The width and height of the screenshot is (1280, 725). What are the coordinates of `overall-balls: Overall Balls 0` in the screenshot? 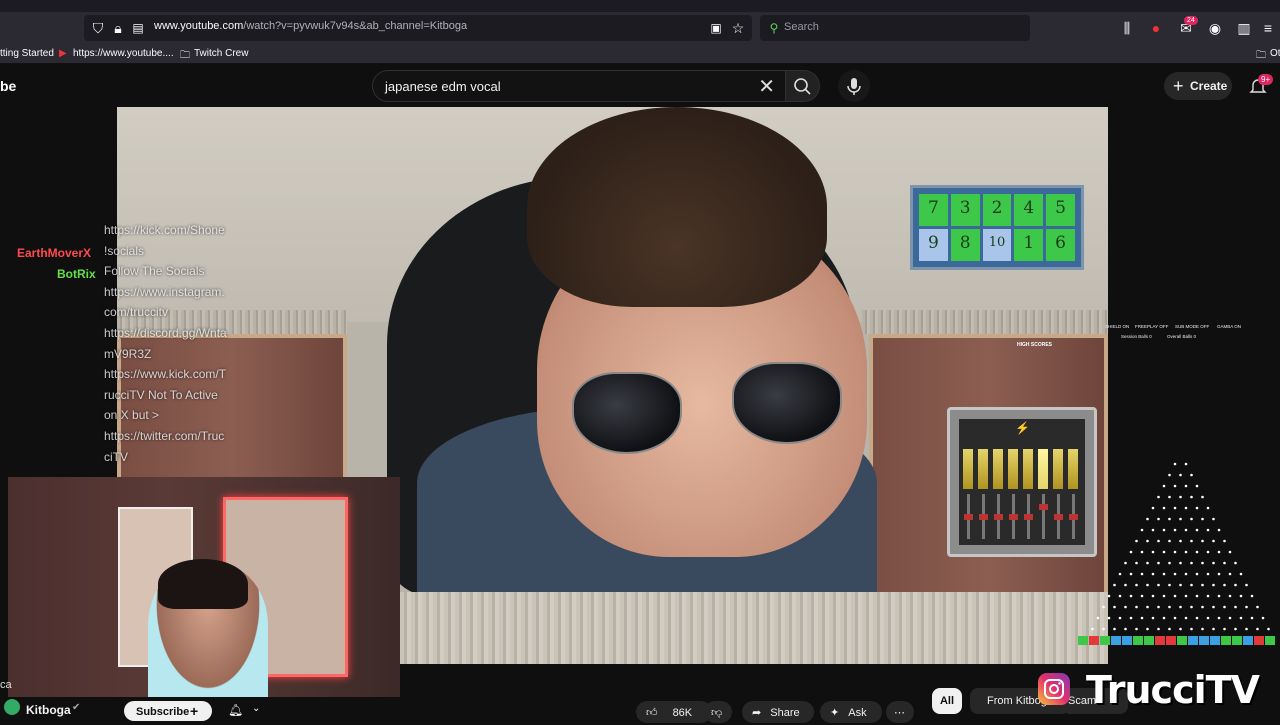 It's located at (1182, 336).